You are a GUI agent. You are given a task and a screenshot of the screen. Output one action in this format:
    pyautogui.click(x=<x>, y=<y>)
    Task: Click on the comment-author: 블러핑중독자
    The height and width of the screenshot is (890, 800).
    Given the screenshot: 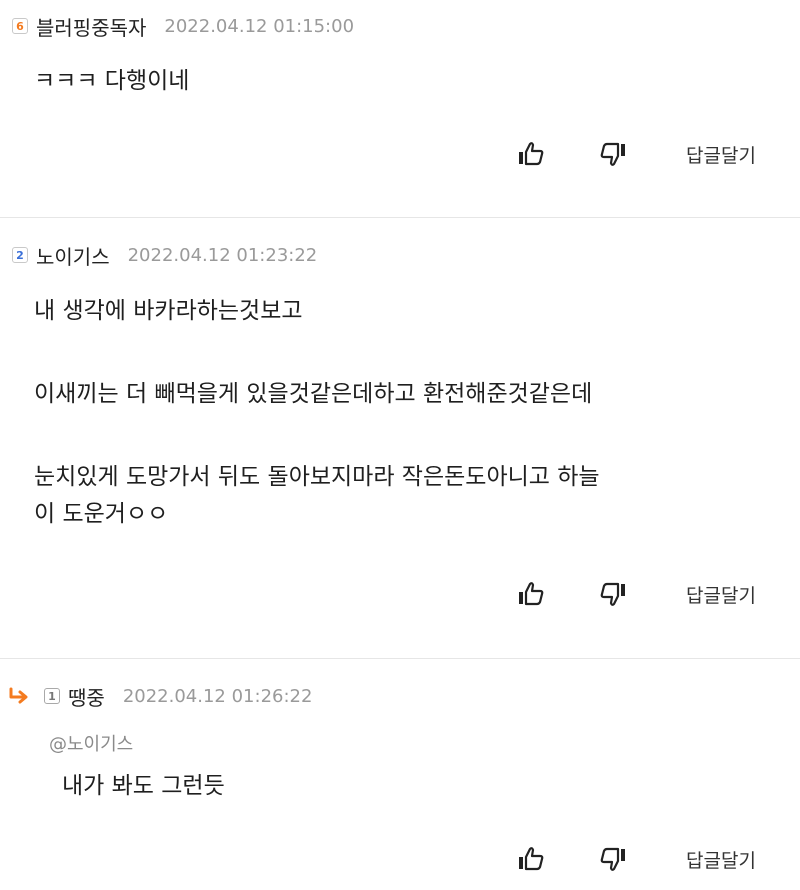 What is the action you would take?
    pyautogui.click(x=91, y=26)
    